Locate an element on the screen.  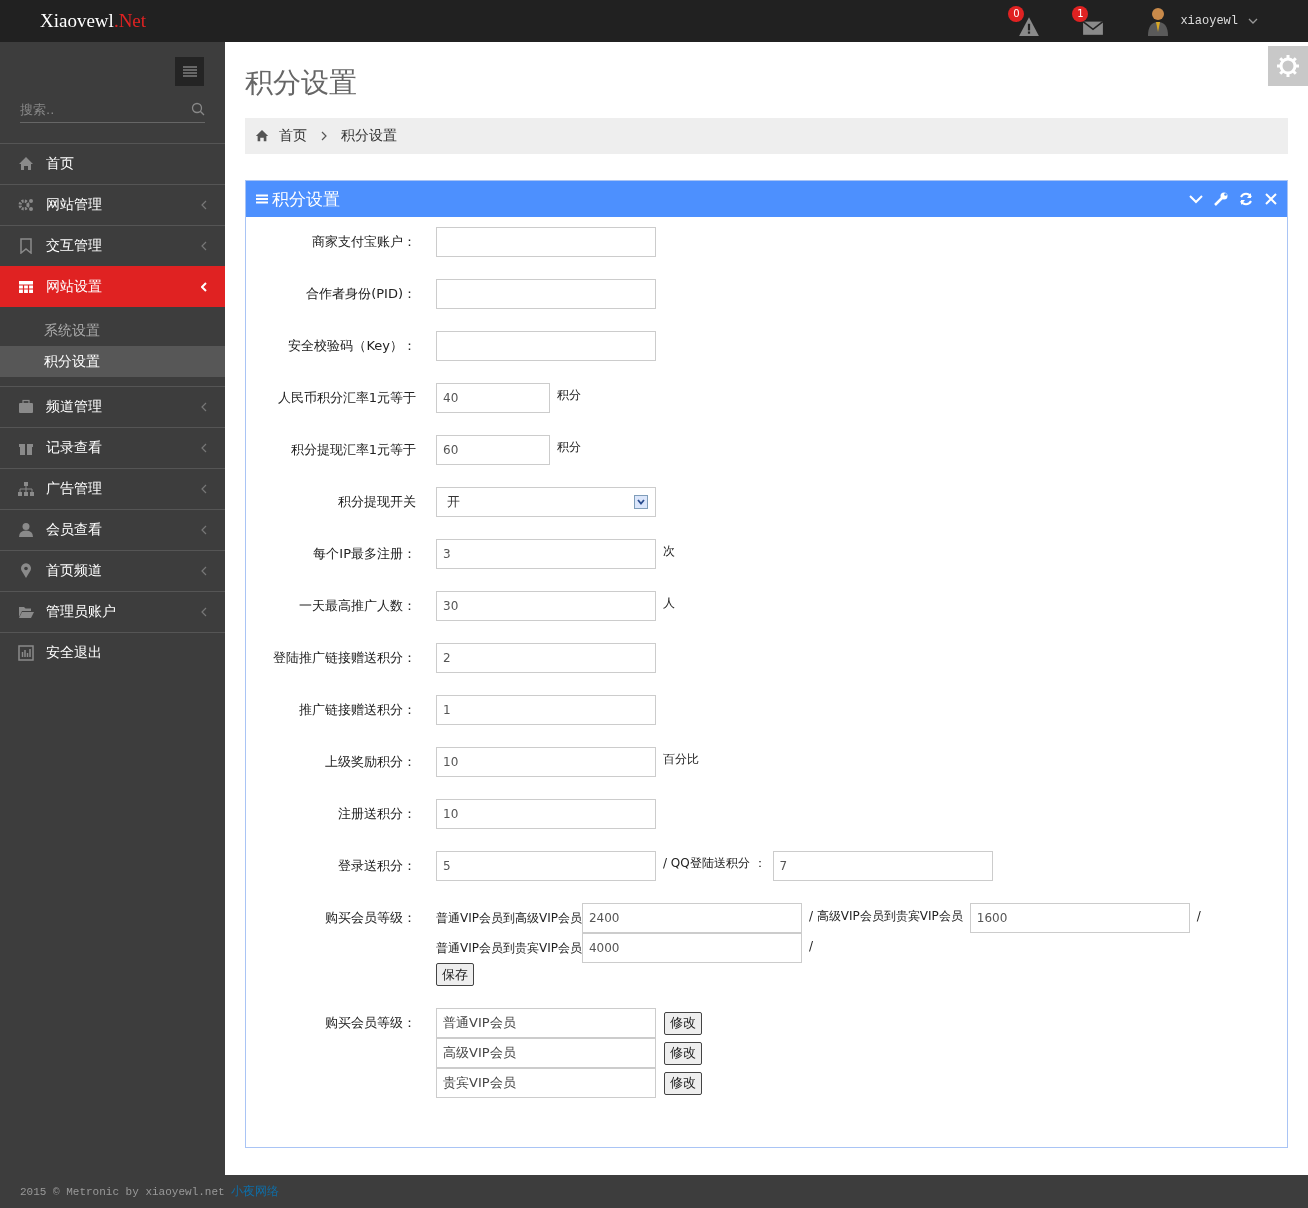
close-icon is located at coordinates (1271, 199).